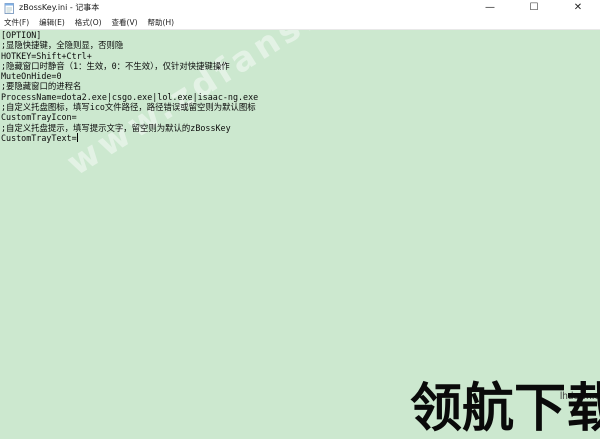 This screenshot has width=600, height=439. What do you see at coordinates (125, 22) in the screenshot?
I see `menu-view: 查看(V)` at bounding box center [125, 22].